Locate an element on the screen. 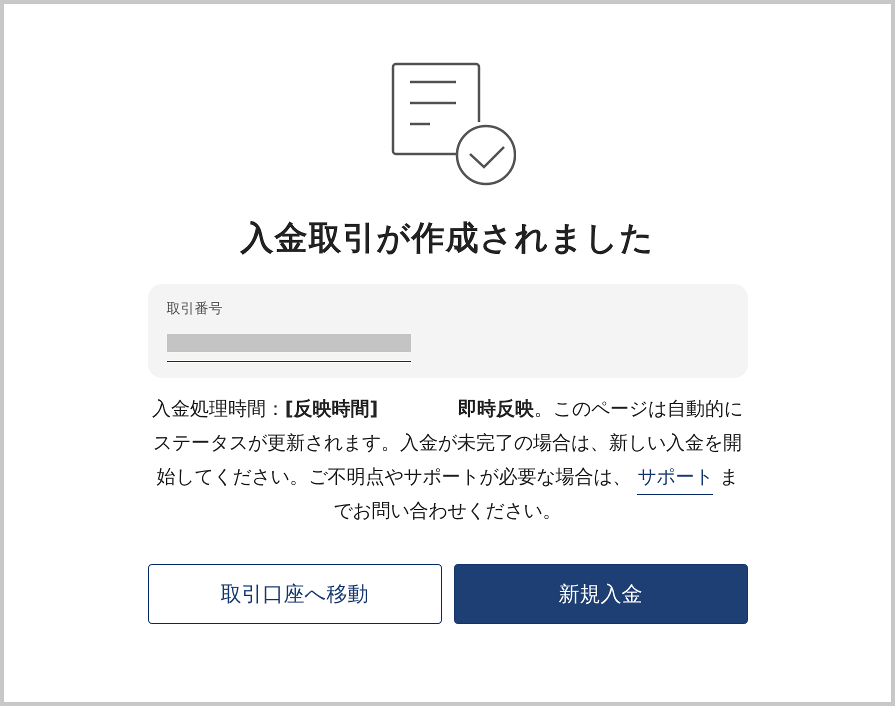 The image size is (895, 706). notice-text: 入金処理時間：[反映時間] 即時反映。このページは自動的にステータスが更新されます。入金が未完了の場合は、新しい入金を開始してください。ご不明点やサポートが必要な場合は、 サポート までお問い合わせください。 is located at coordinates (447, 460).